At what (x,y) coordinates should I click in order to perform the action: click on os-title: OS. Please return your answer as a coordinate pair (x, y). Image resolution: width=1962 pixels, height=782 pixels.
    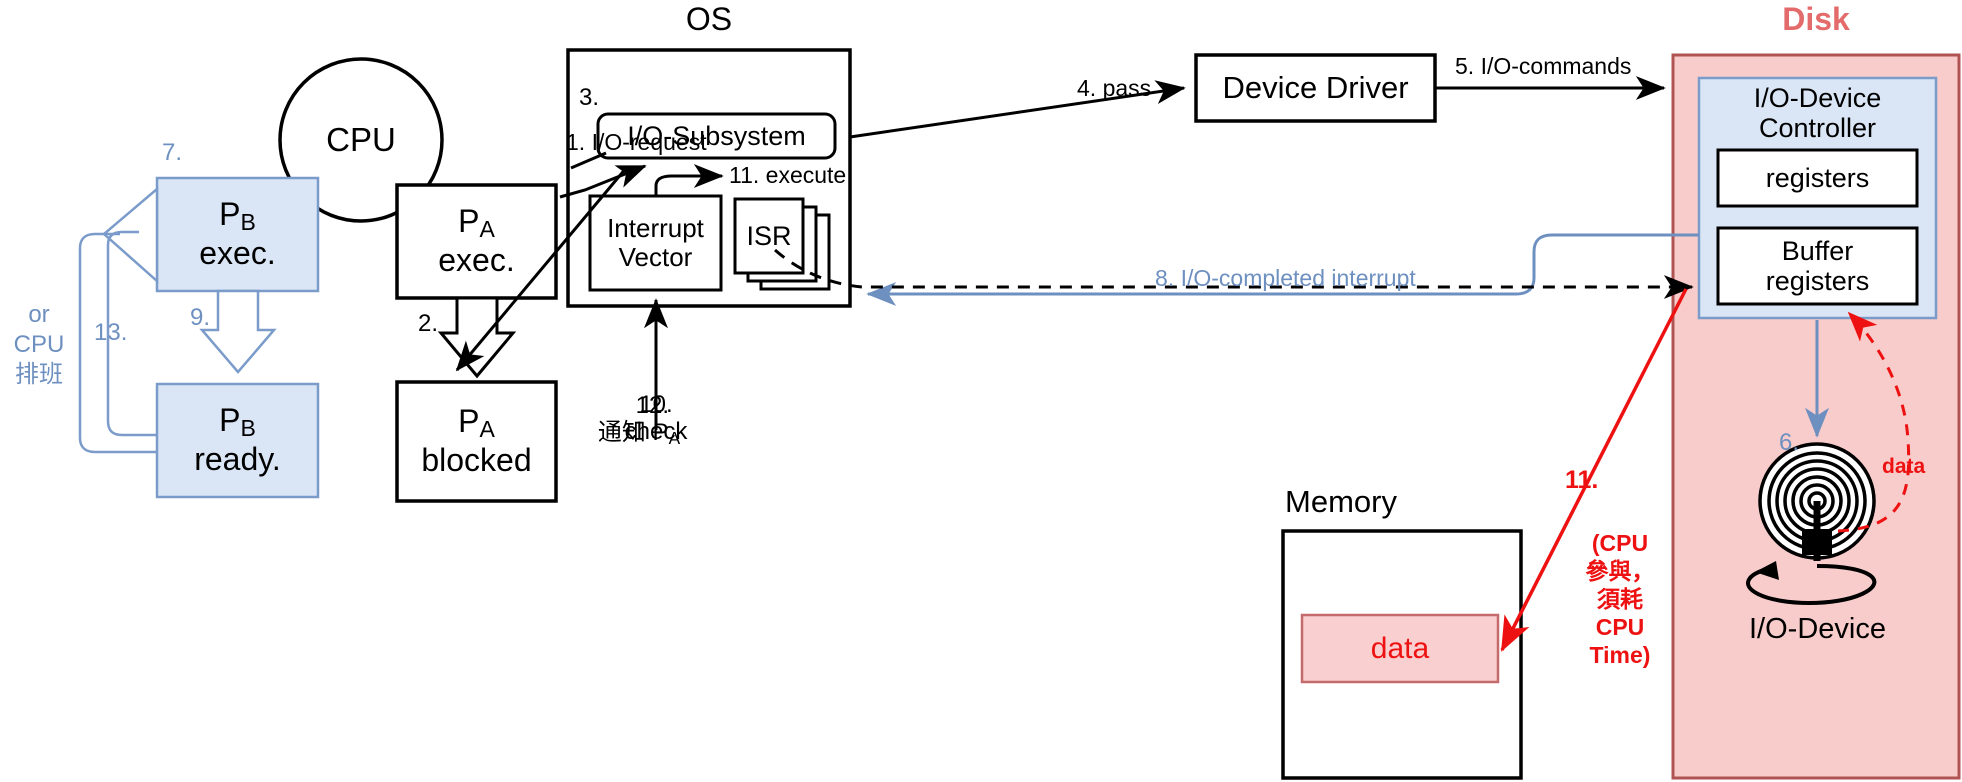
    Looking at the image, I should click on (709, 19).